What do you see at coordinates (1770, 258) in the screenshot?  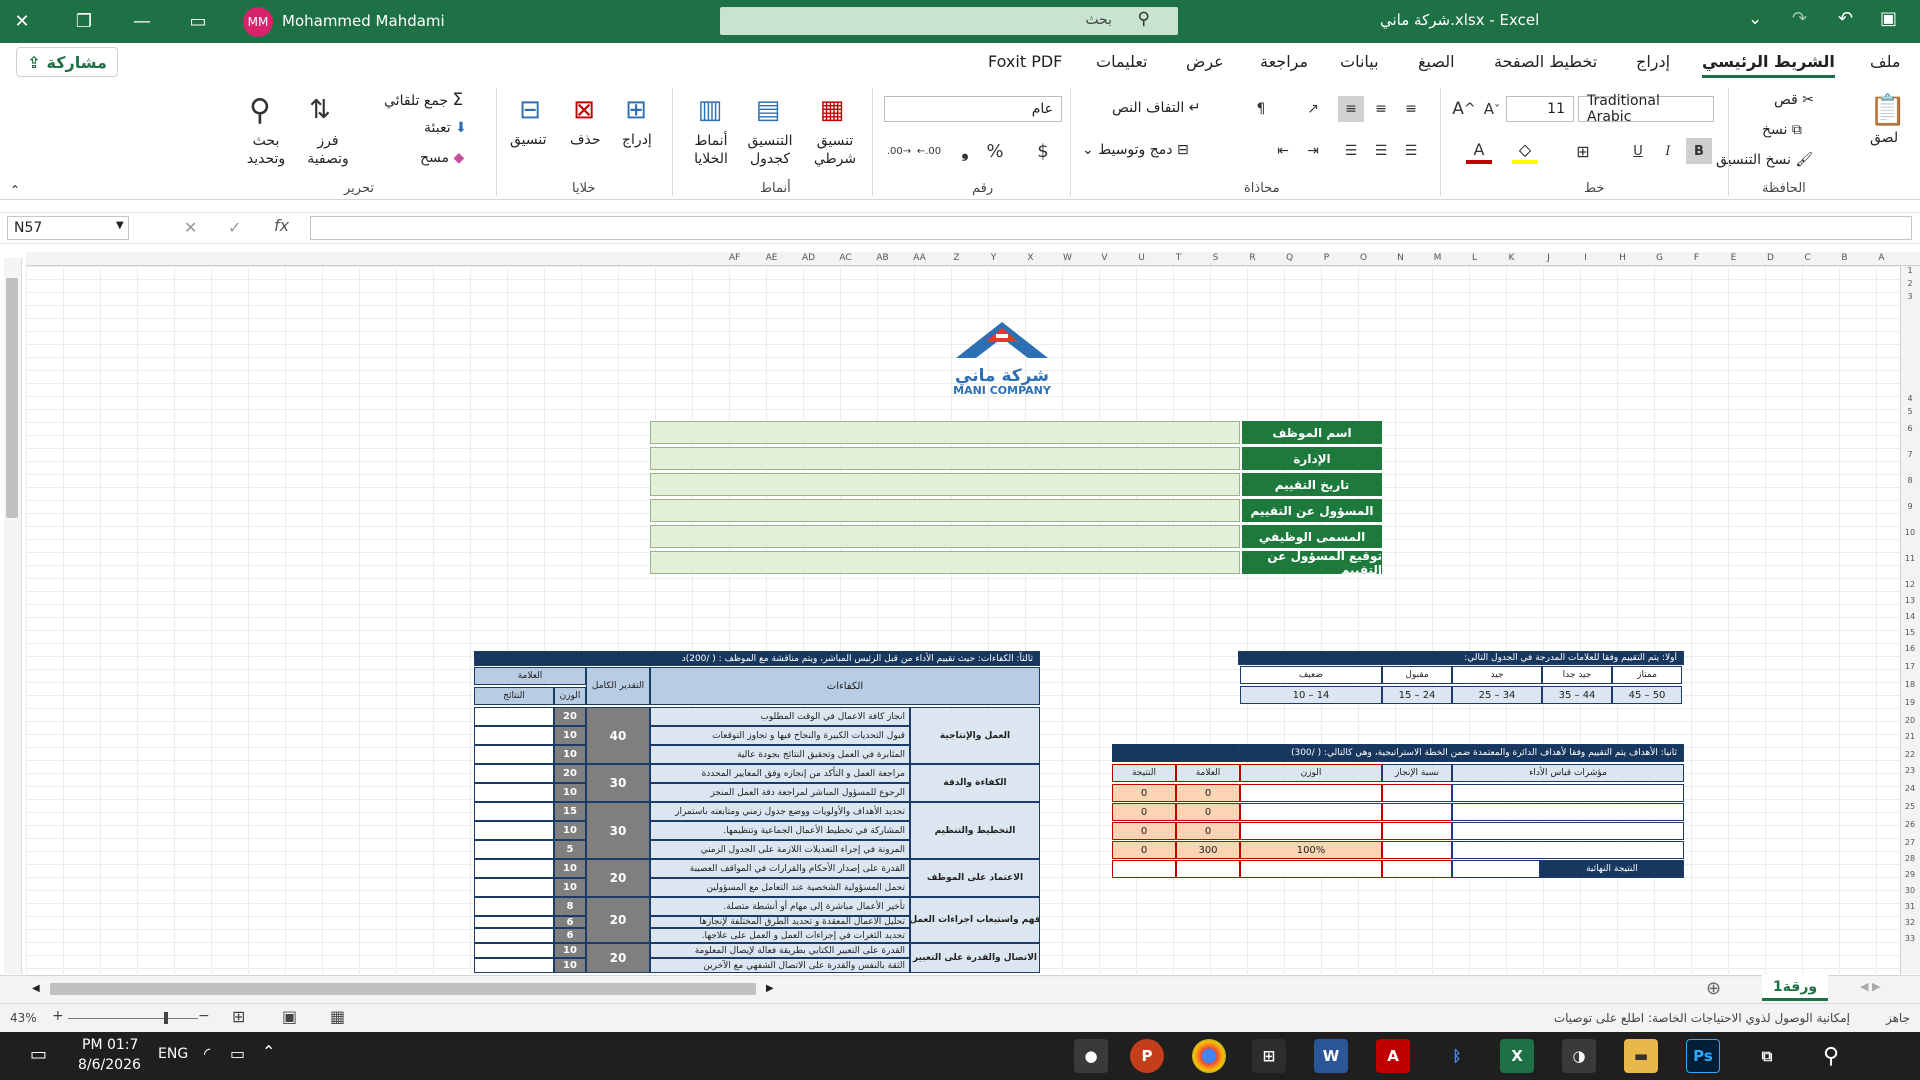 I see `column-header: D` at bounding box center [1770, 258].